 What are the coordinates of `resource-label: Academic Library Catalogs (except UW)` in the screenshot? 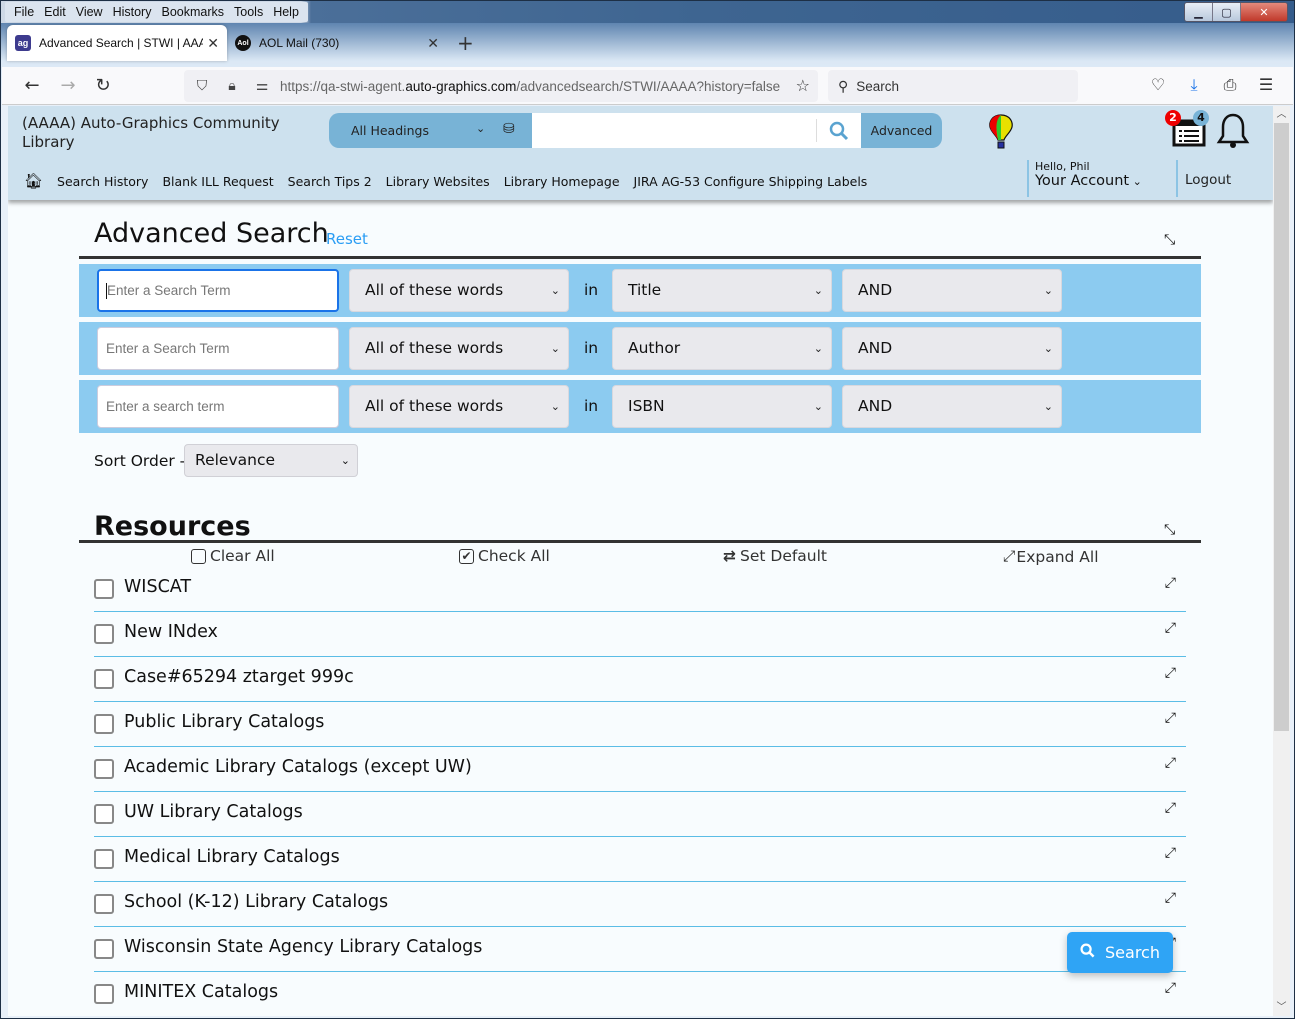 It's located at (298, 767).